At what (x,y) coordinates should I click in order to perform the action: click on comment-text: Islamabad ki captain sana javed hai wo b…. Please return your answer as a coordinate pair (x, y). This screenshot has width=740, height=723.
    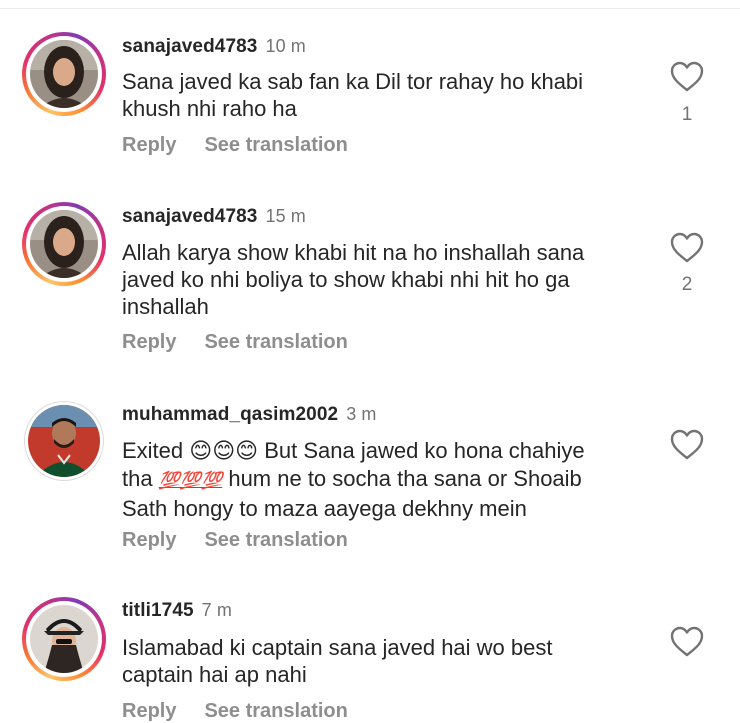
    Looking at the image, I should click on (337, 661).